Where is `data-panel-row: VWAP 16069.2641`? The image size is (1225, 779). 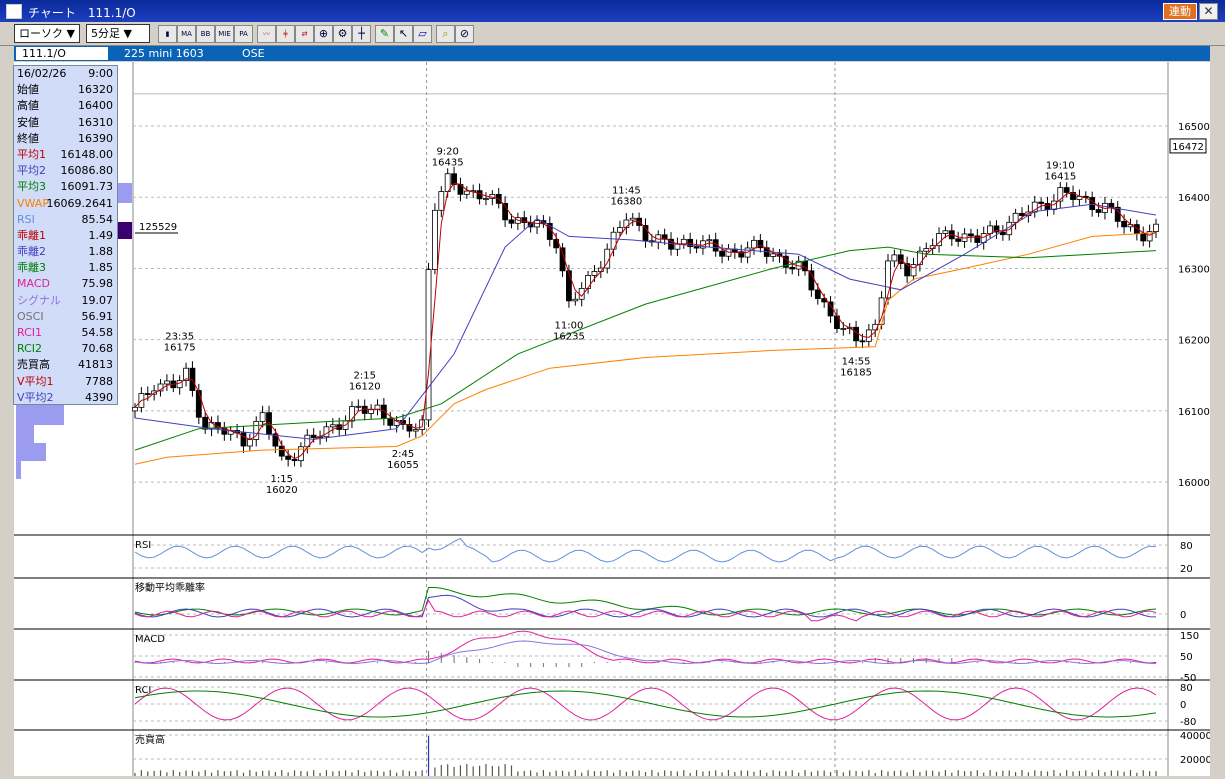
data-panel-row: VWAP 16069.2641 is located at coordinates (65, 204).